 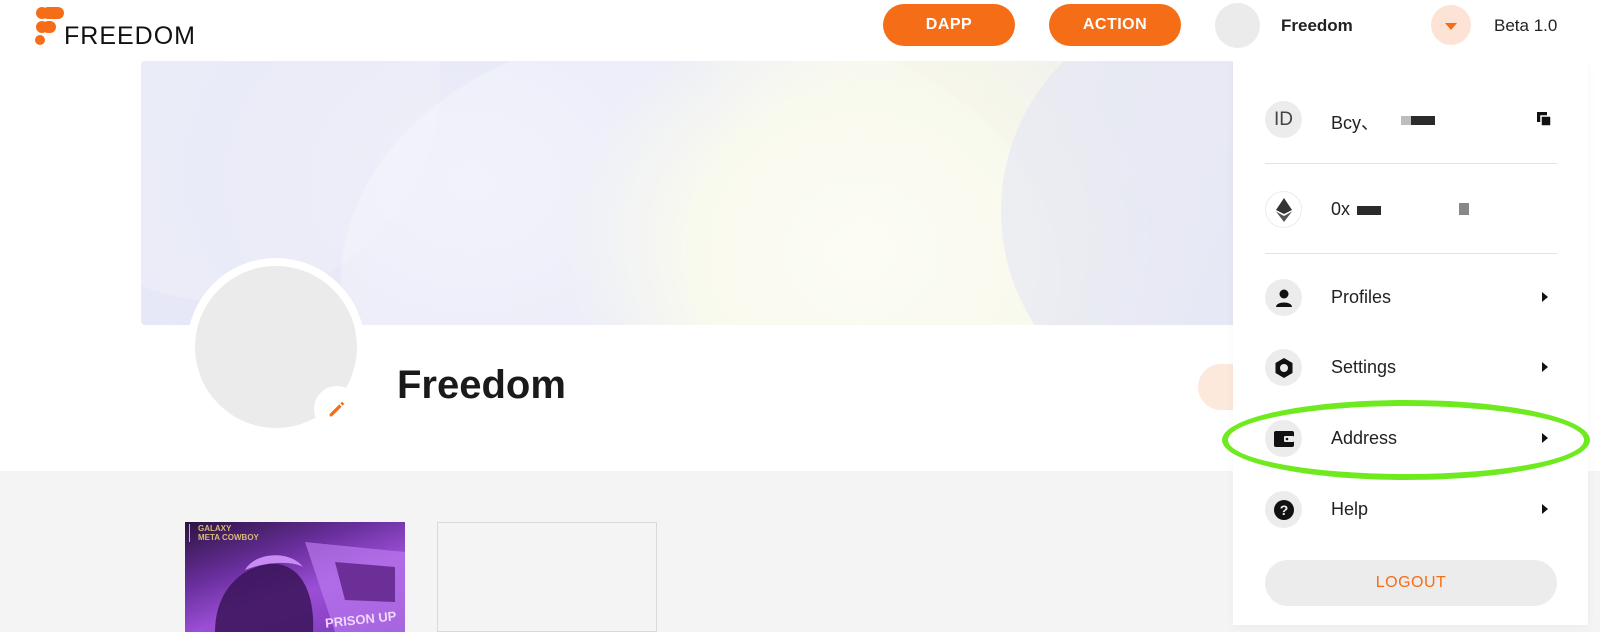 I want to click on logo-text: FREEDOM, so click(x=130, y=36).